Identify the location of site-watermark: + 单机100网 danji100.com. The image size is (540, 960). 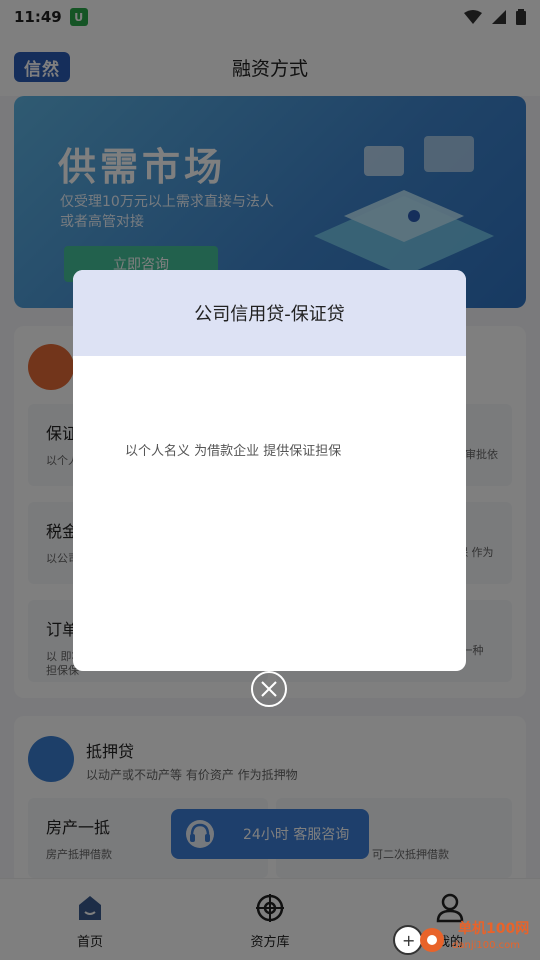
(462, 936).